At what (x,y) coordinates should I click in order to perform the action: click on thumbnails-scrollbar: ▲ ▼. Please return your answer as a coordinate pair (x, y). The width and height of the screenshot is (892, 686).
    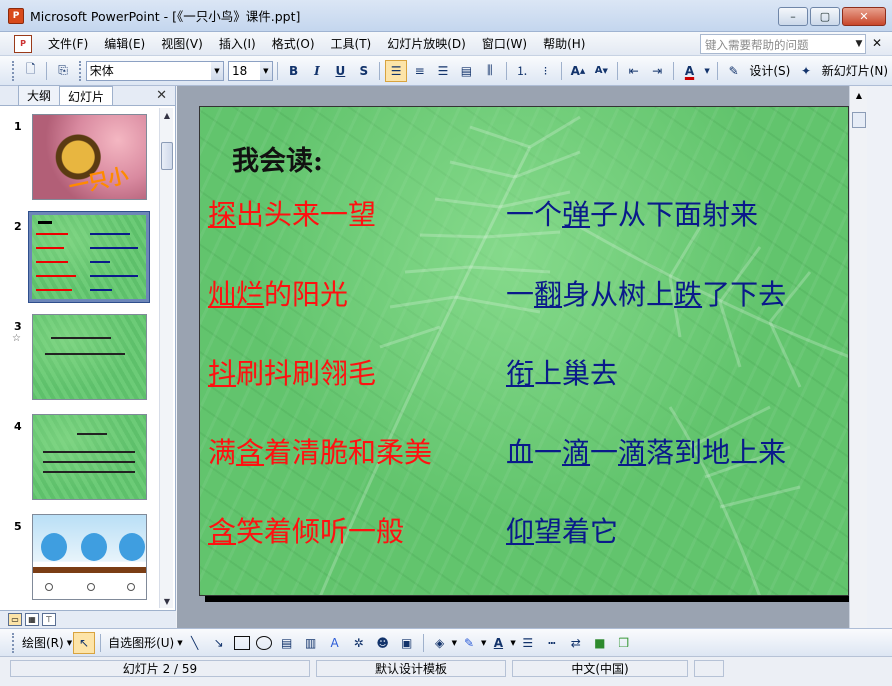
    Looking at the image, I should click on (166, 358).